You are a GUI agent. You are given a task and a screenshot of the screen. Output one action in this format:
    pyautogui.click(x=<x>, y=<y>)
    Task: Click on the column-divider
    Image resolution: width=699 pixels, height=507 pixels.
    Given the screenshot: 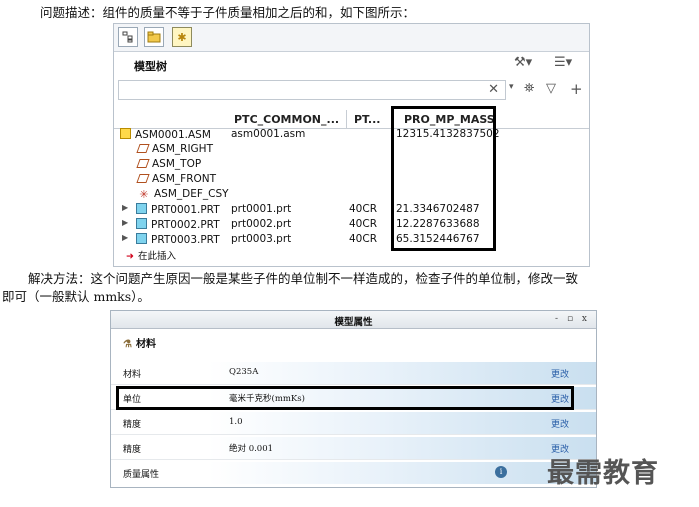 What is the action you would take?
    pyautogui.click(x=346, y=119)
    